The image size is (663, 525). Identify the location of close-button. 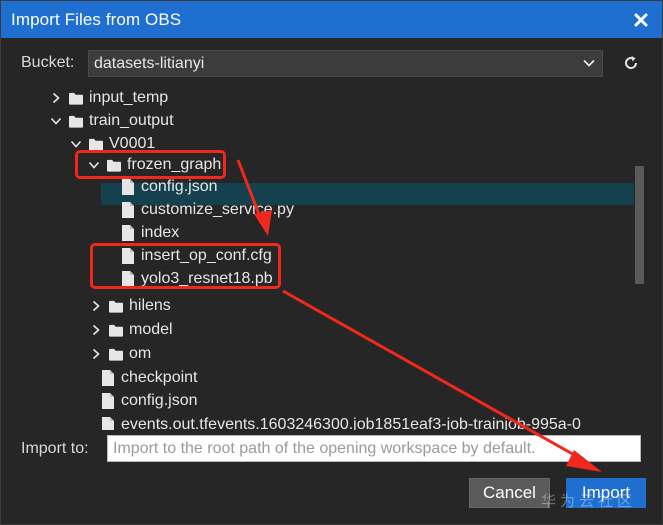
(641, 20).